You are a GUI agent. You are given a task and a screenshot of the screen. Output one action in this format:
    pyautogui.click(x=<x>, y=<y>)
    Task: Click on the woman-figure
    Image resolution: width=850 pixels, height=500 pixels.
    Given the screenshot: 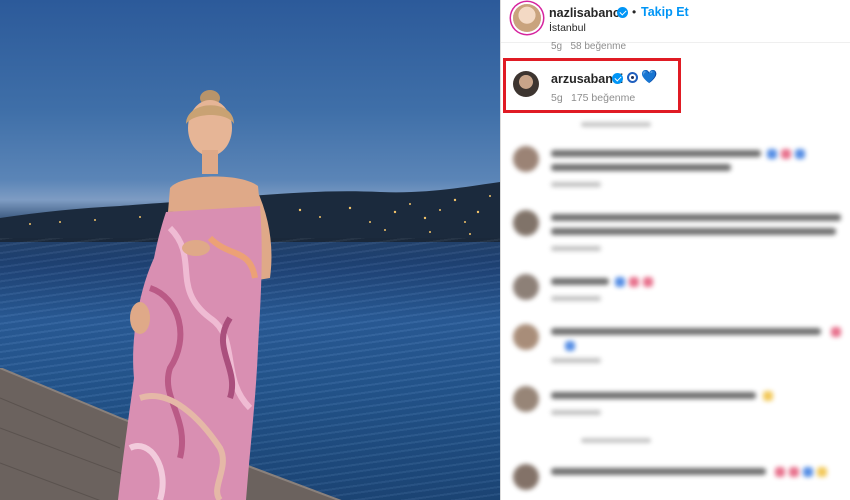 What is the action you would take?
    pyautogui.click(x=195, y=295)
    